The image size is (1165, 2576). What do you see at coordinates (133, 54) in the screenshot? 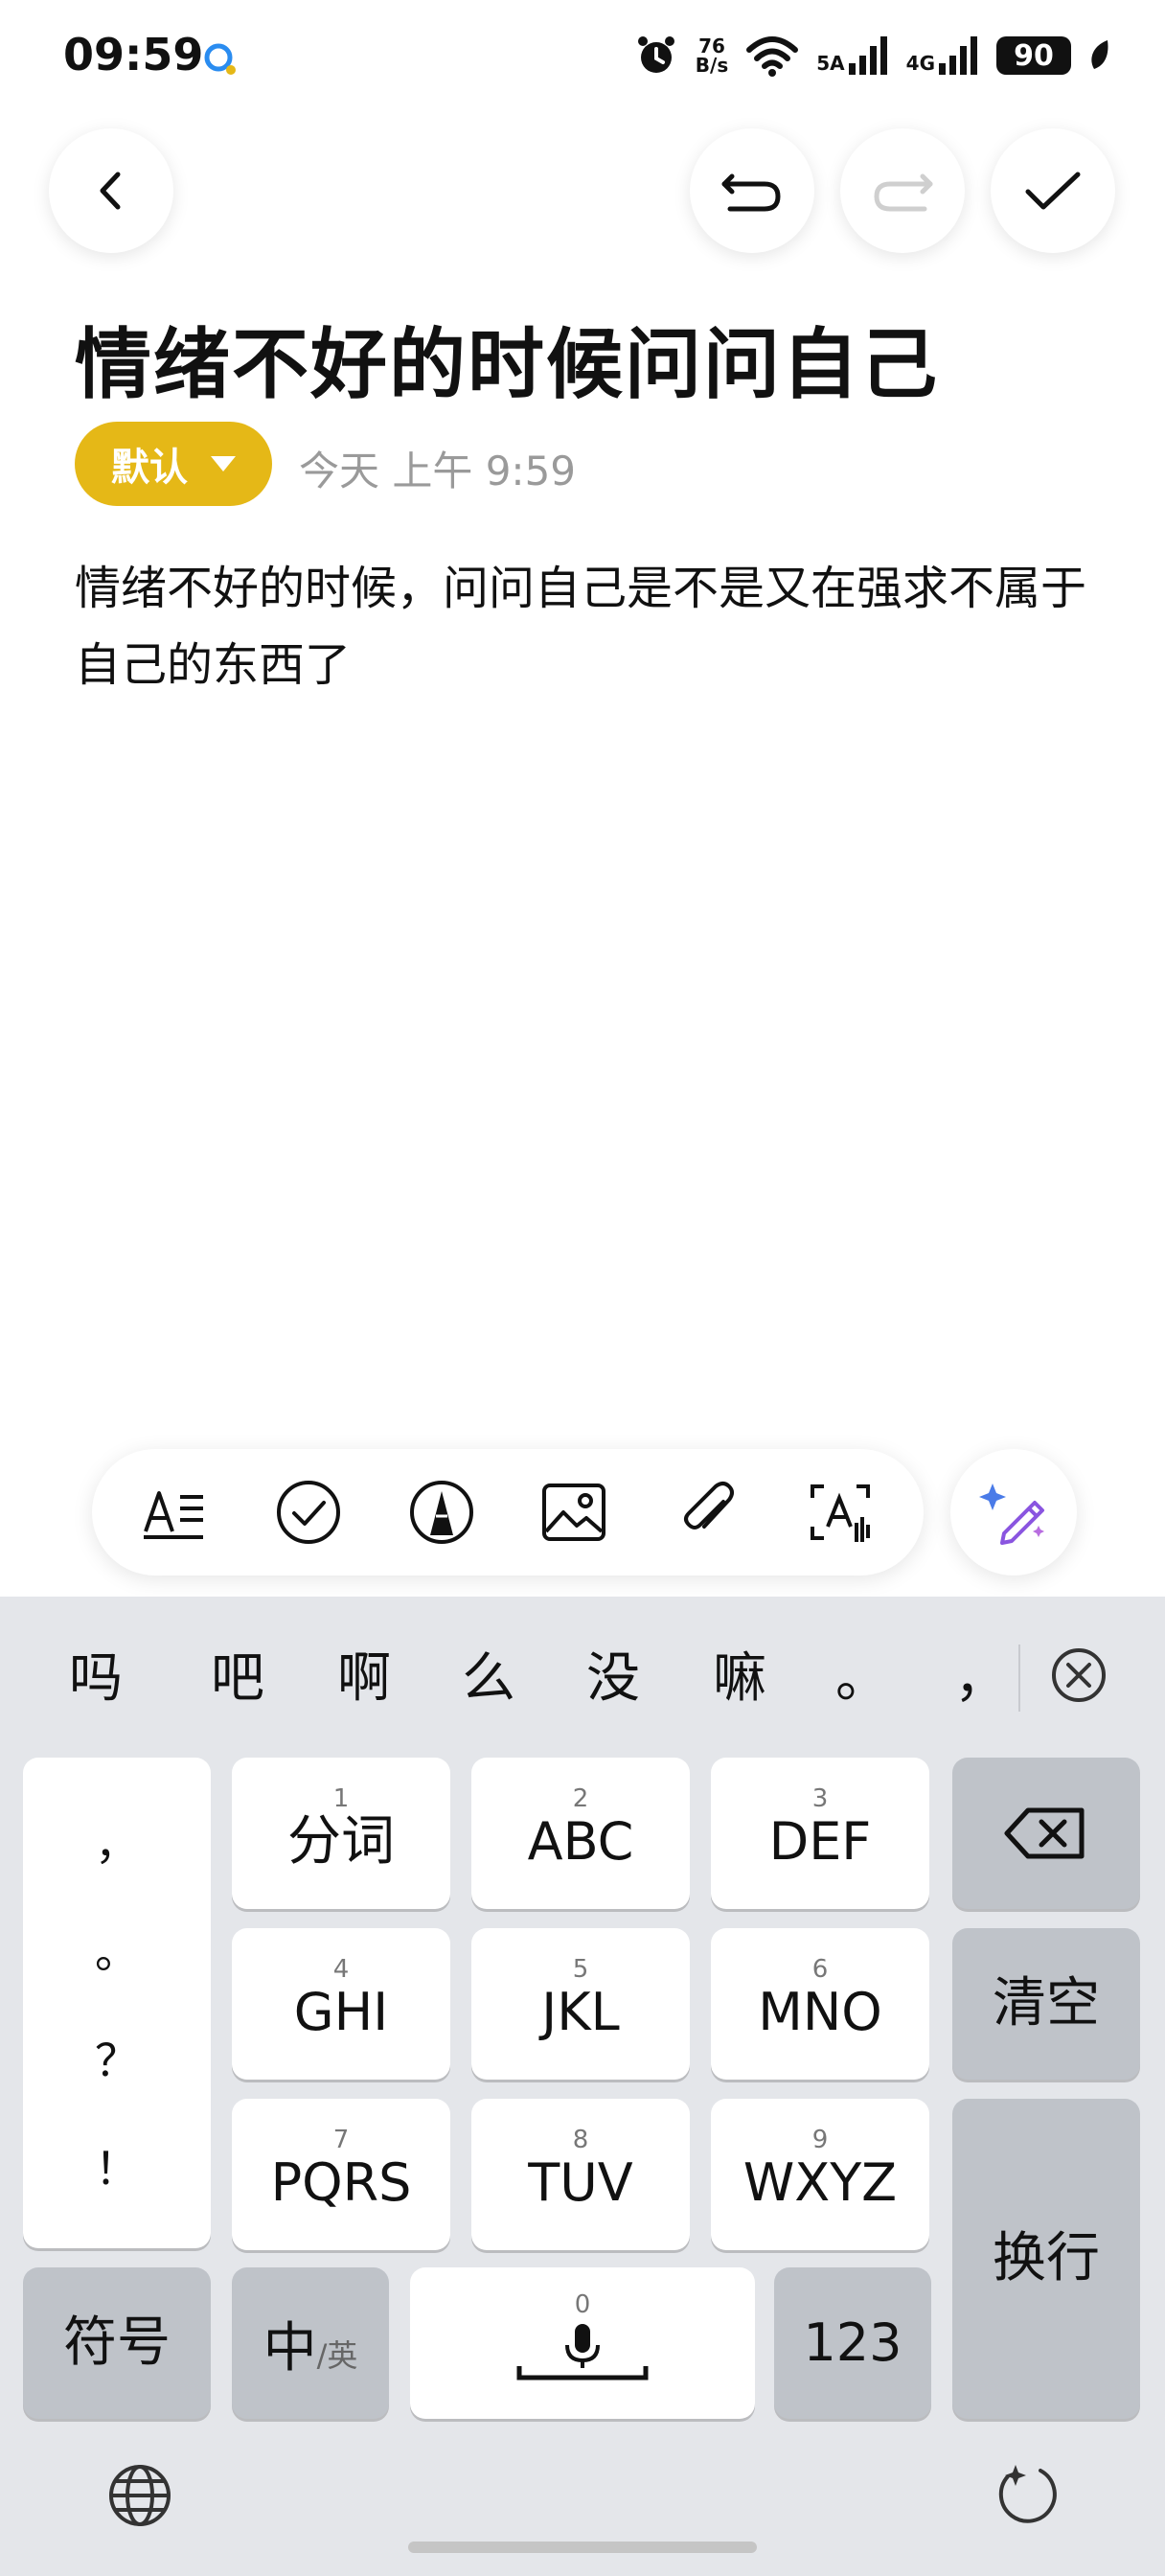
I see `status-time: 09:59` at bounding box center [133, 54].